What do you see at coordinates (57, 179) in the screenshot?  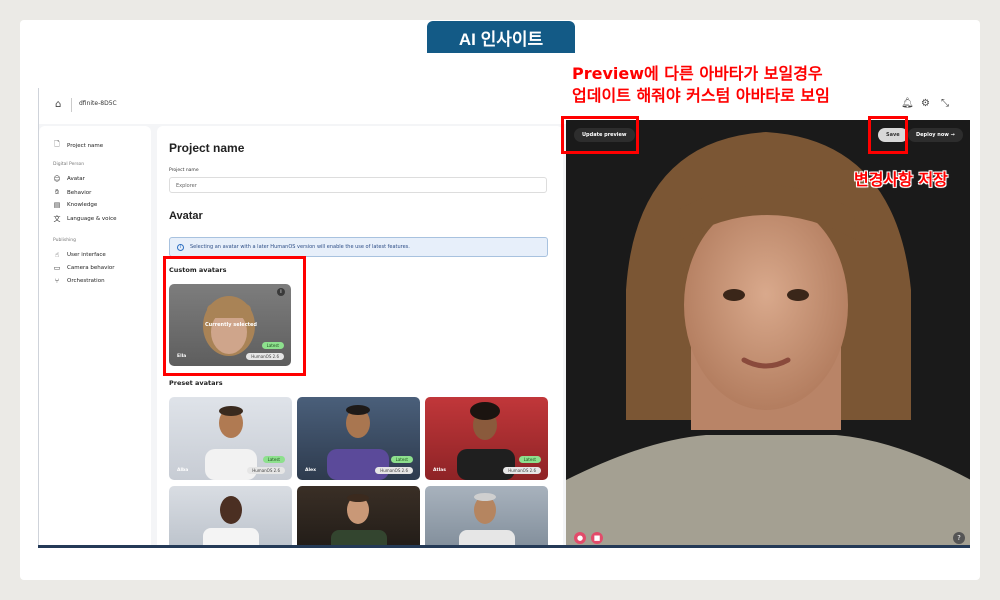 I see `face-icon: ☺` at bounding box center [57, 179].